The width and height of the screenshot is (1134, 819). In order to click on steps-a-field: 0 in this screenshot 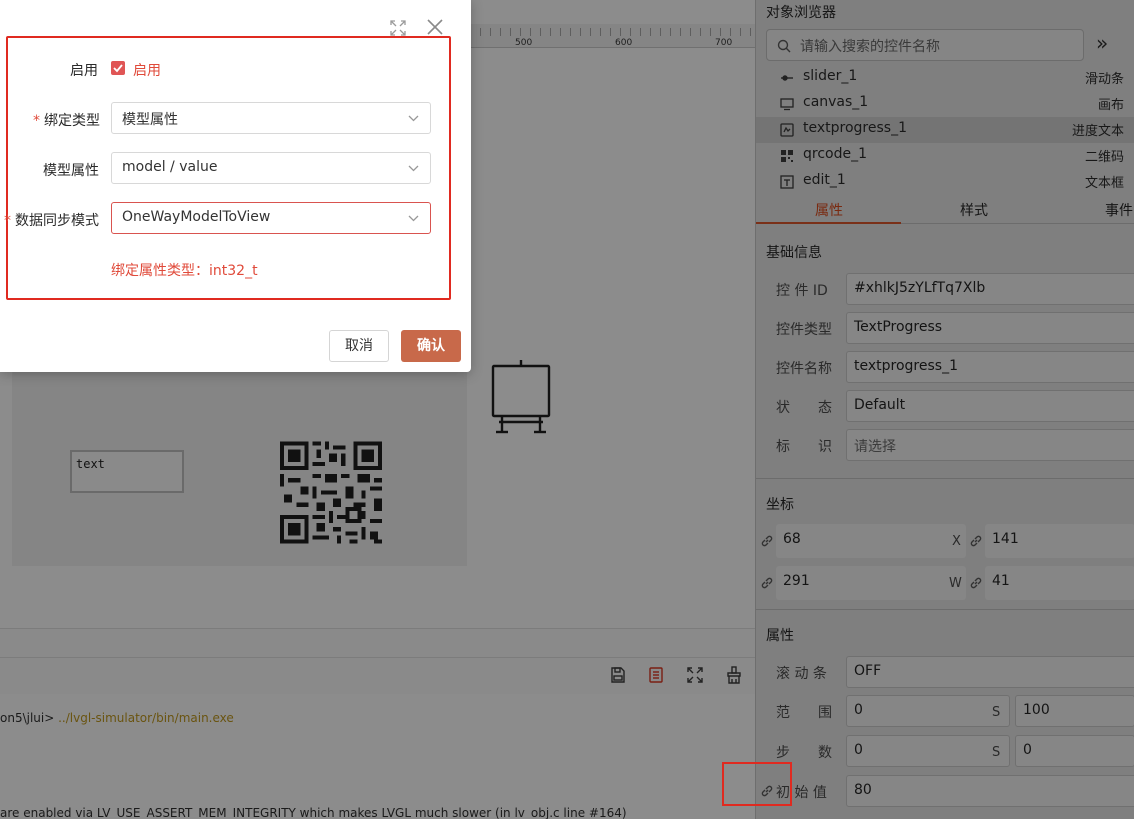, I will do `click(928, 751)`.